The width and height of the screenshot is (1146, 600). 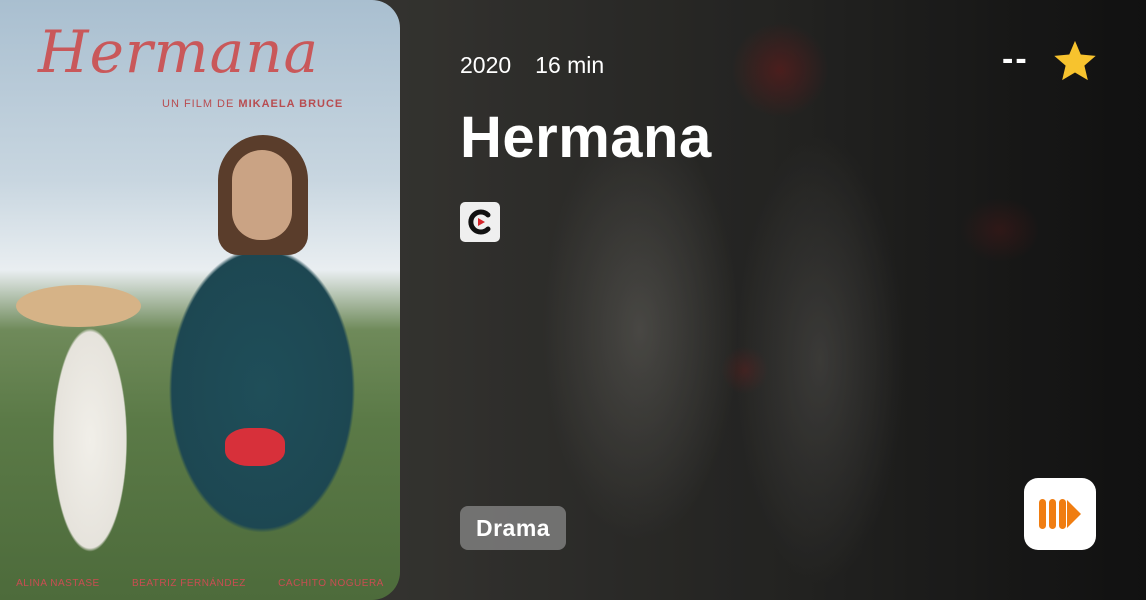 I want to click on app-badge, so click(x=1060, y=514).